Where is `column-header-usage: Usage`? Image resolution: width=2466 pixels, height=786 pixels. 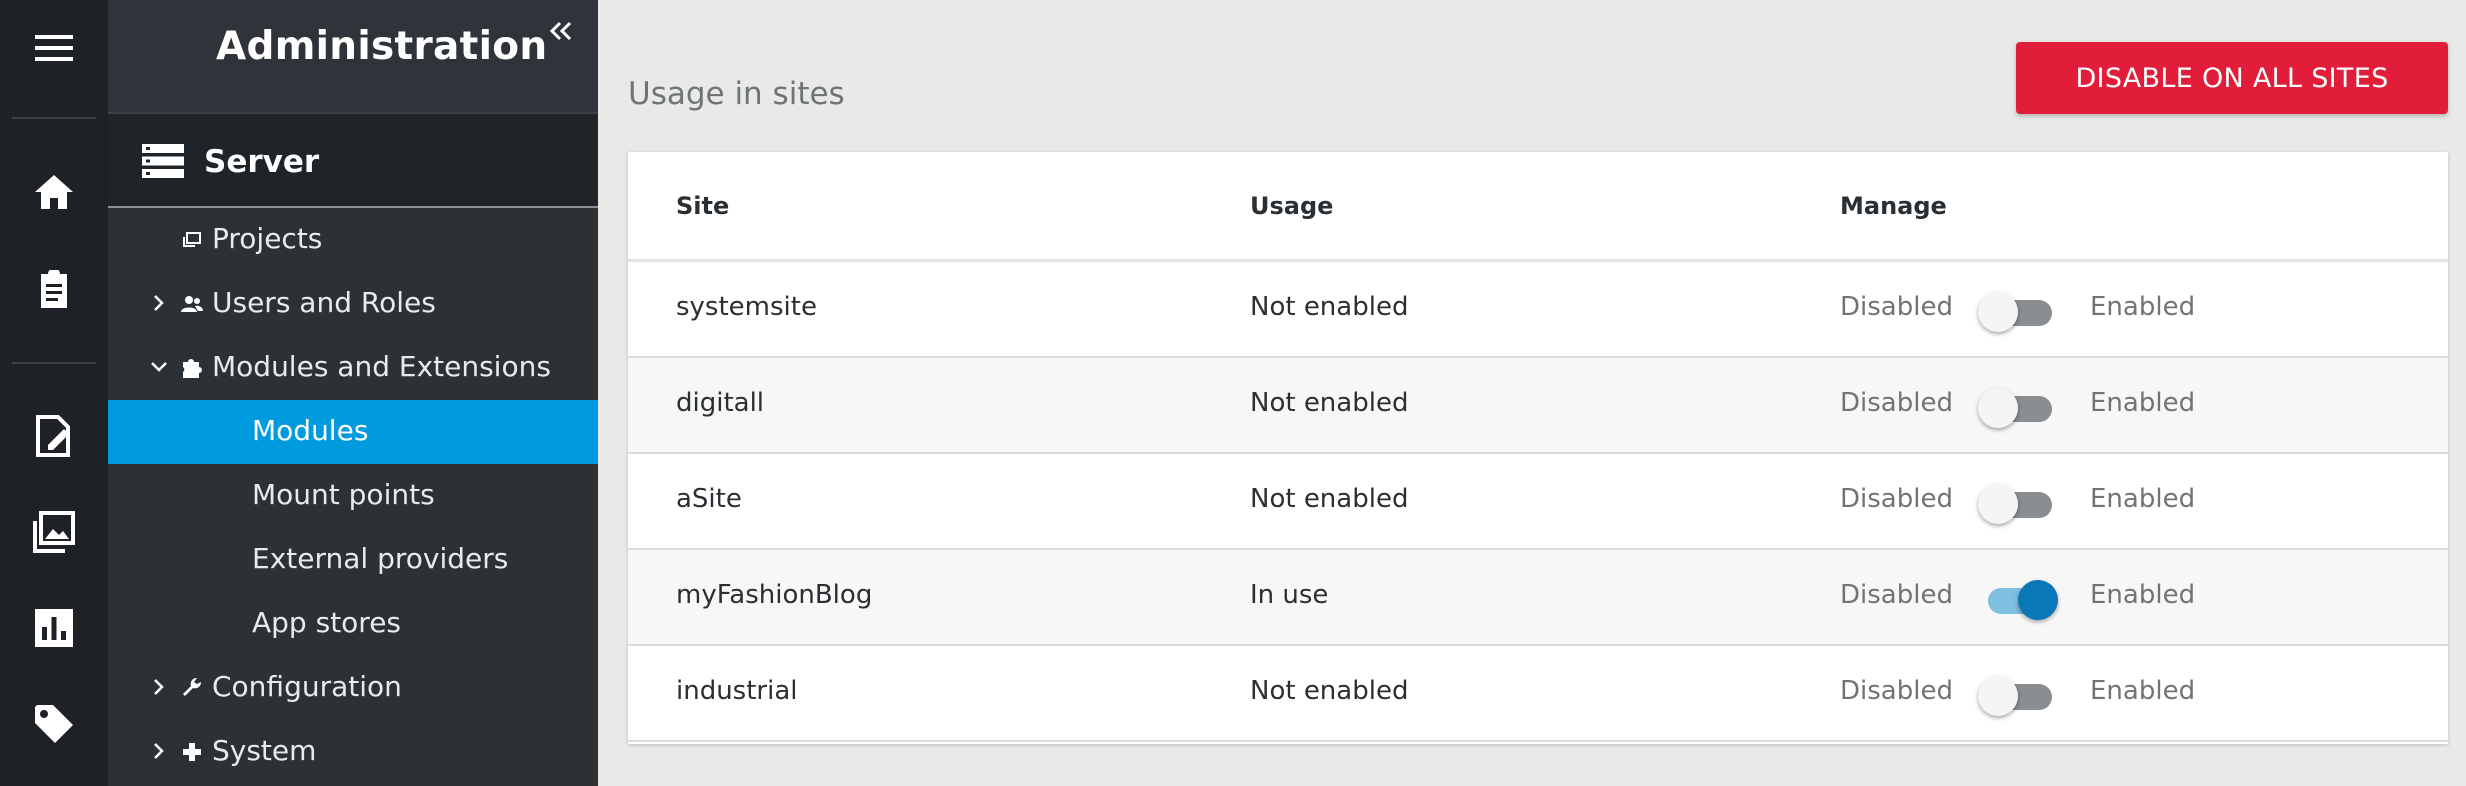 column-header-usage: Usage is located at coordinates (1292, 206).